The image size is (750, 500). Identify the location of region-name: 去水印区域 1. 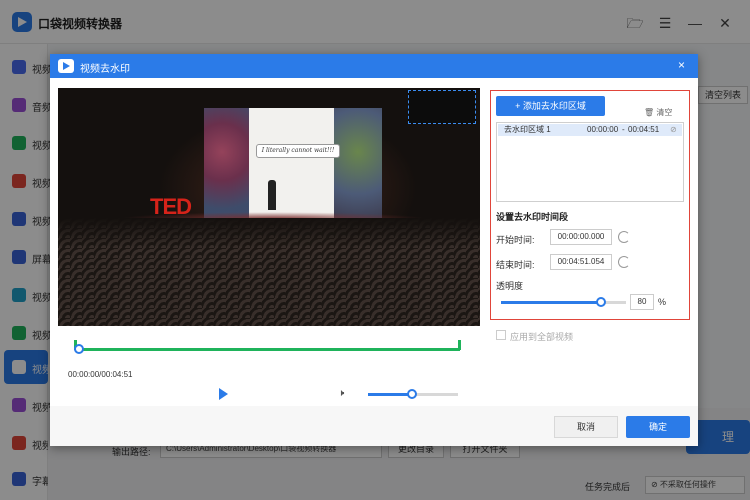
(527, 129).